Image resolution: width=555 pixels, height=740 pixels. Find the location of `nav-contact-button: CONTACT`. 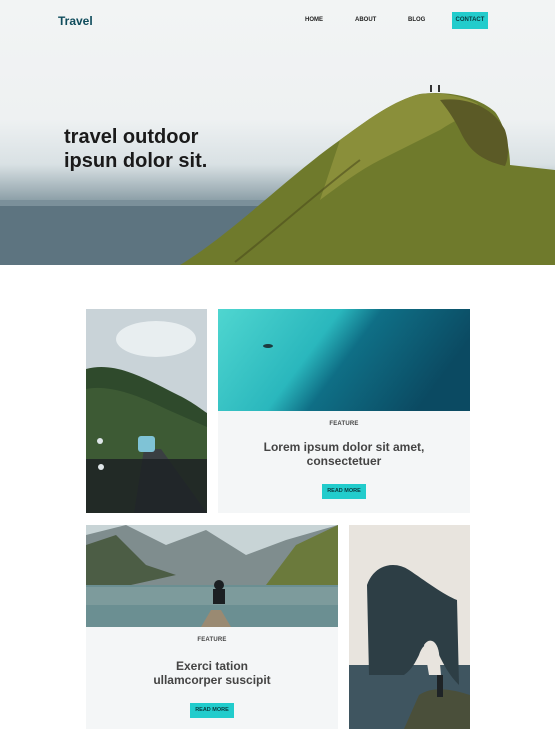

nav-contact-button: CONTACT is located at coordinates (470, 20).